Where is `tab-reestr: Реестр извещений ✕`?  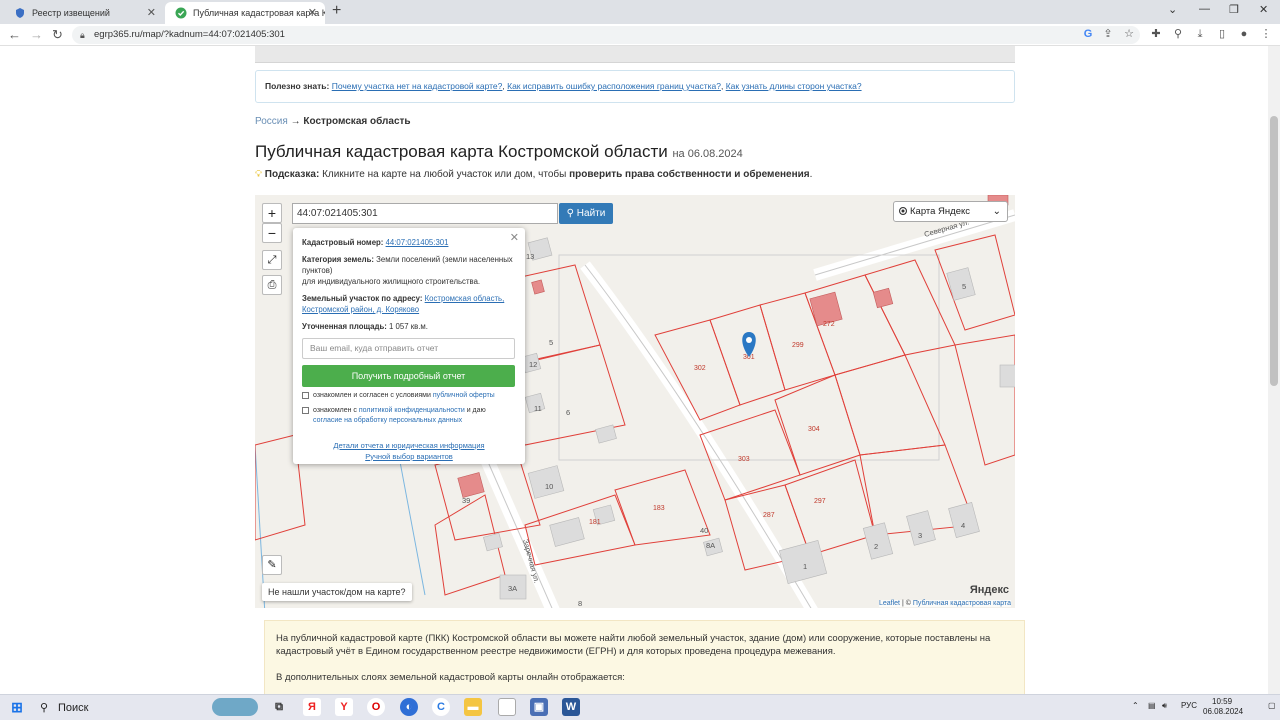 tab-reestr: Реестр извещений ✕ is located at coordinates (84, 13).